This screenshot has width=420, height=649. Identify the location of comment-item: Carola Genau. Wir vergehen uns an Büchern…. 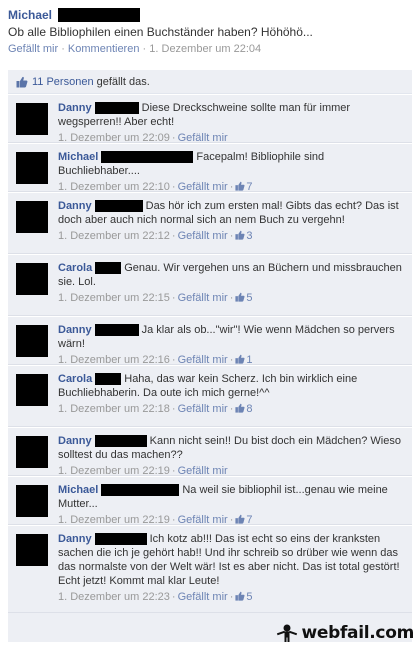
(210, 285).